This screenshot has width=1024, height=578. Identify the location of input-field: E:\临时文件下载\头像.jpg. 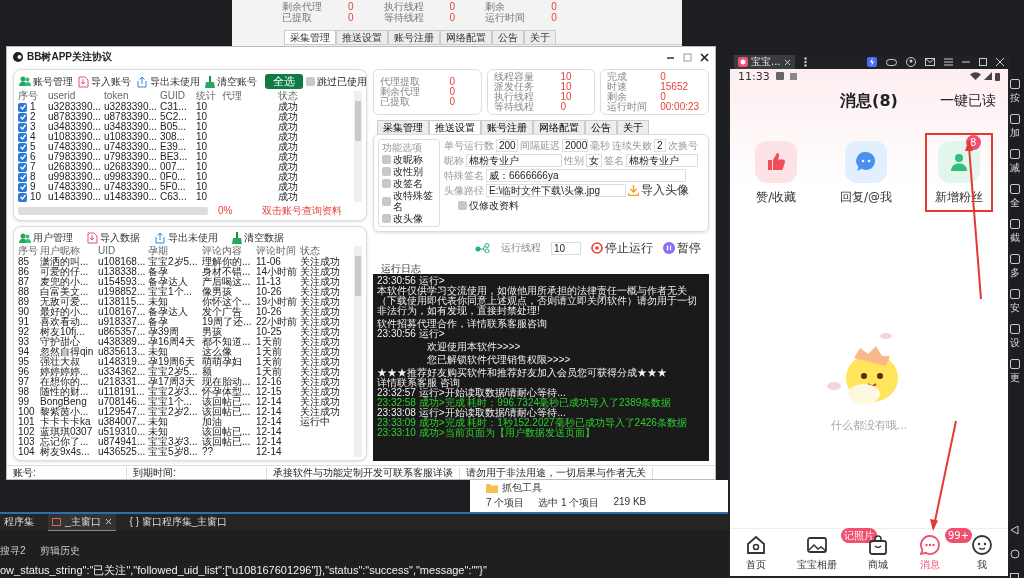
(556, 190).